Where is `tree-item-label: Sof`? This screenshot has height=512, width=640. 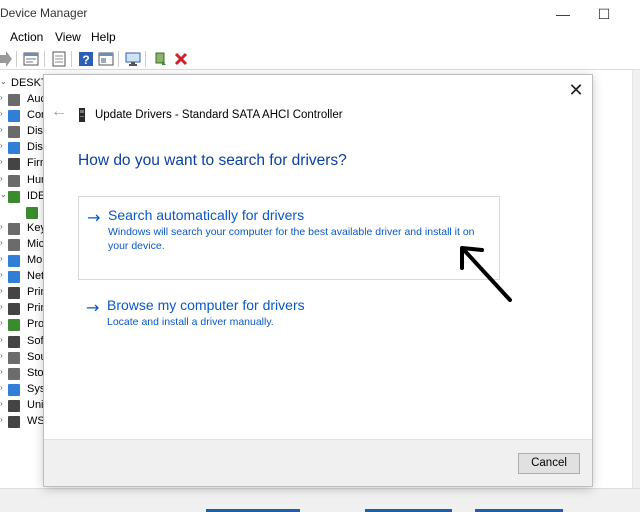
tree-item-label: Sof is located at coordinates (35, 340).